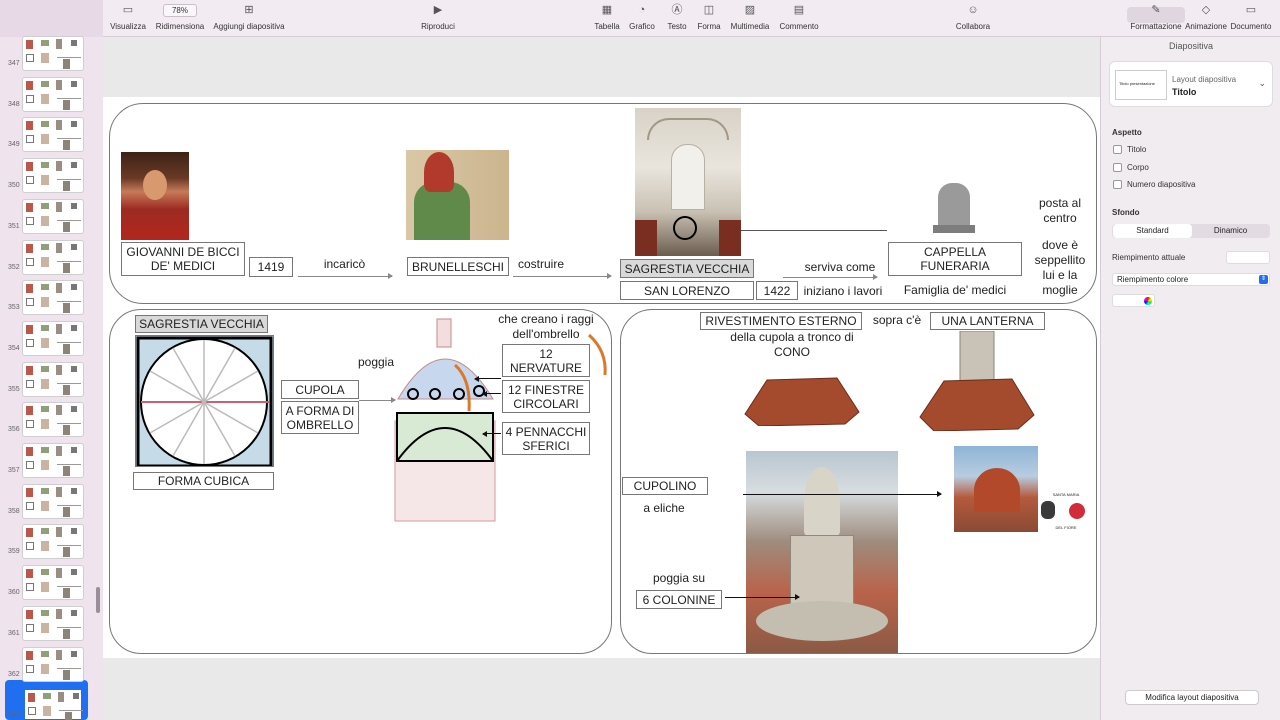 This screenshot has width=1280, height=720. I want to click on slide-number-checkbox: Numero diapositiva, so click(1154, 184).